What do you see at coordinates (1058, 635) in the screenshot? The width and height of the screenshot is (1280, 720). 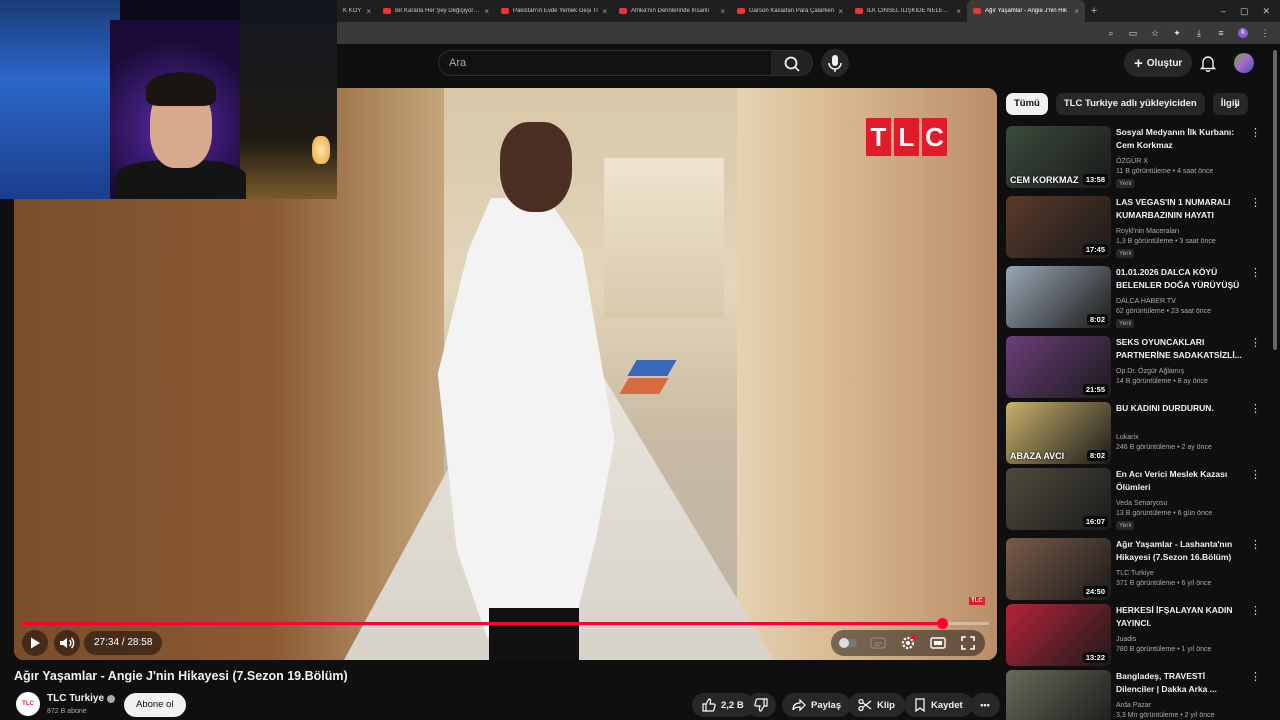 I see `video-thumbnail: 13:22` at bounding box center [1058, 635].